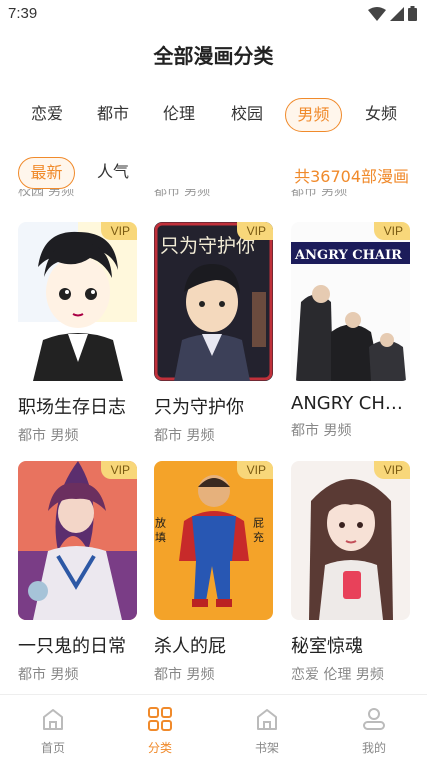  I want to click on tab-home: 首页, so click(53, 730).